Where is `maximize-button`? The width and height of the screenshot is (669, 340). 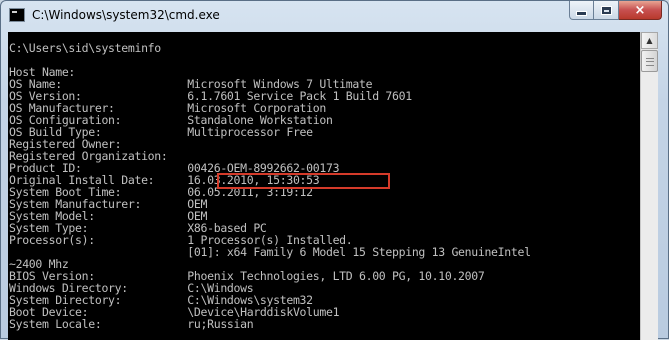
maximize-button is located at coordinates (606, 10).